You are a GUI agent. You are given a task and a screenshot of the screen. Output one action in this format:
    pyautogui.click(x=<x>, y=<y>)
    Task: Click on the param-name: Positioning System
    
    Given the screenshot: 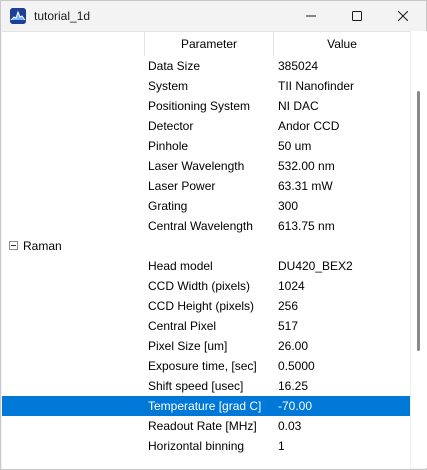 What is the action you would take?
    pyautogui.click(x=199, y=106)
    